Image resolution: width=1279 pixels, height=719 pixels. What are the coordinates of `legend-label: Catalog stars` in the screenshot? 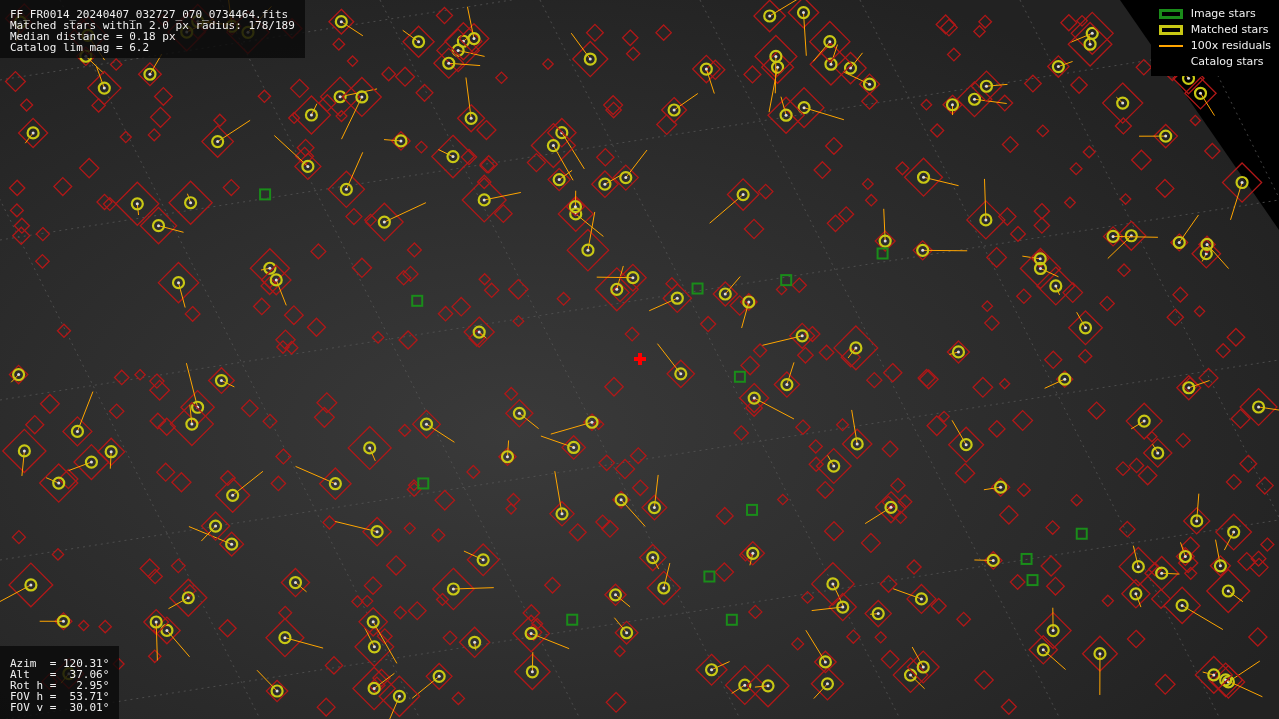 It's located at (1227, 61).